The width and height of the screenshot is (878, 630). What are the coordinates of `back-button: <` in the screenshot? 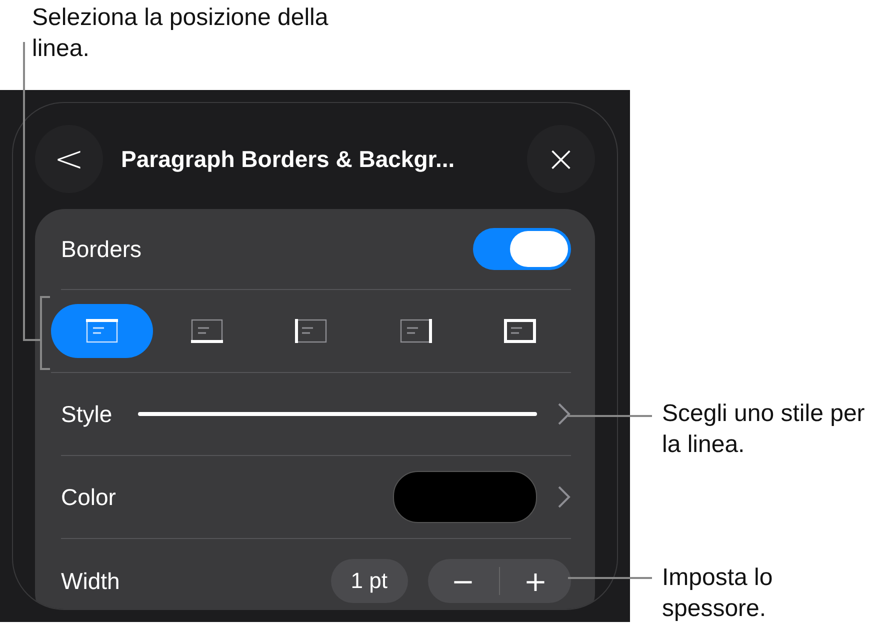 It's located at (69, 159).